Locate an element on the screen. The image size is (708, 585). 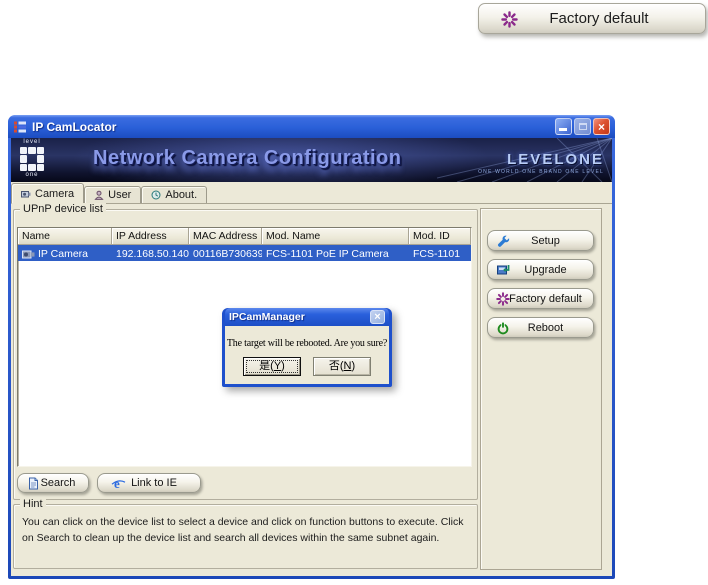
tab-user: User is located at coordinates (113, 194).